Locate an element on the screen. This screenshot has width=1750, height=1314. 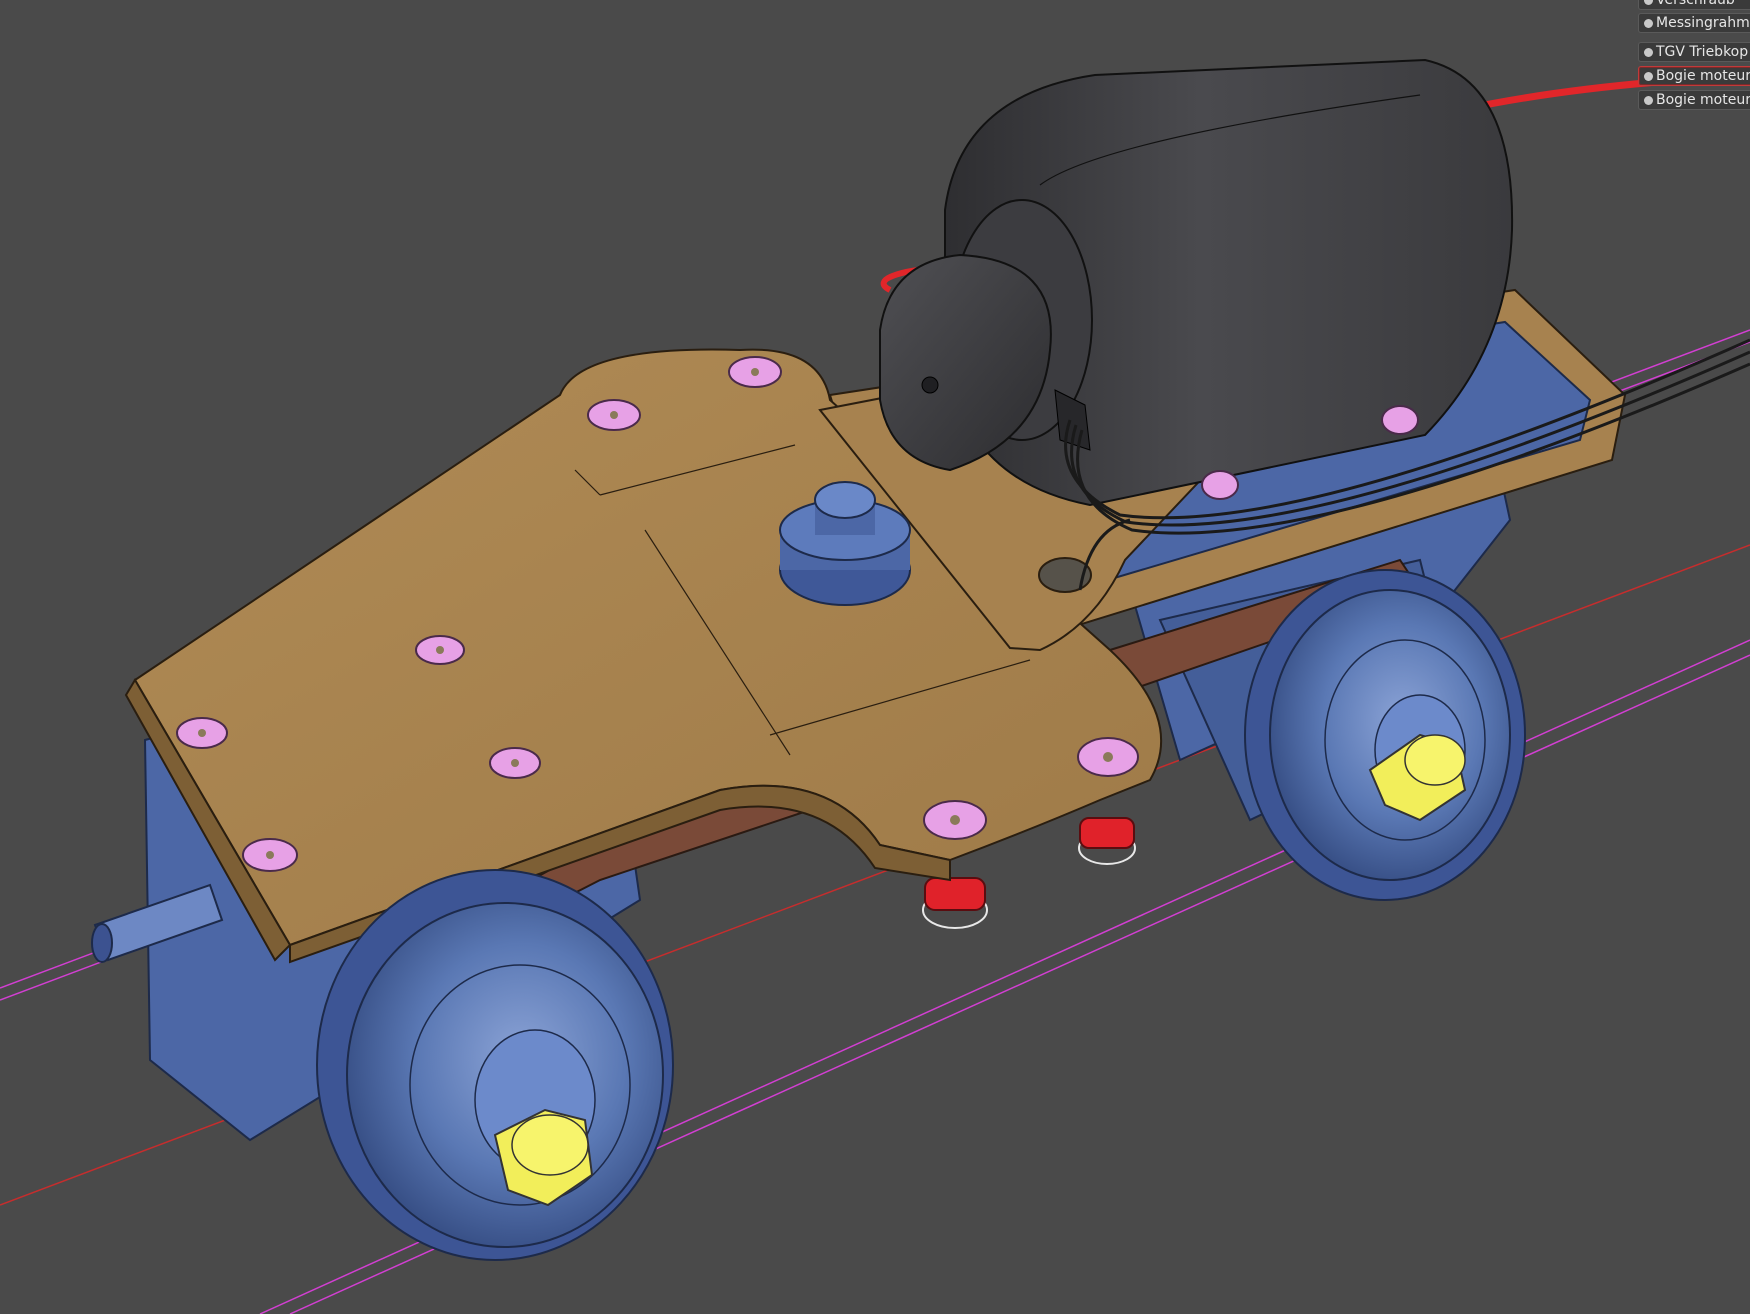
layer-label: TGV Triebkop is located at coordinates (1702, 52).